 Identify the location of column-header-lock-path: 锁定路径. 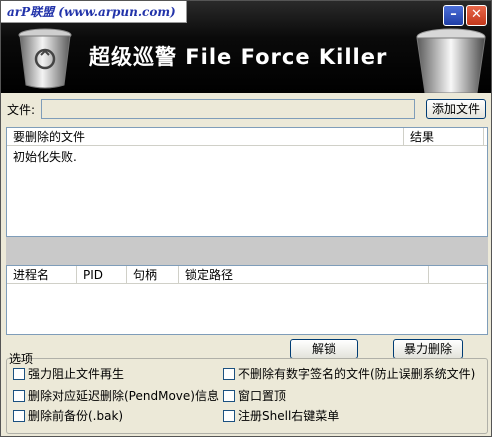
(304, 275).